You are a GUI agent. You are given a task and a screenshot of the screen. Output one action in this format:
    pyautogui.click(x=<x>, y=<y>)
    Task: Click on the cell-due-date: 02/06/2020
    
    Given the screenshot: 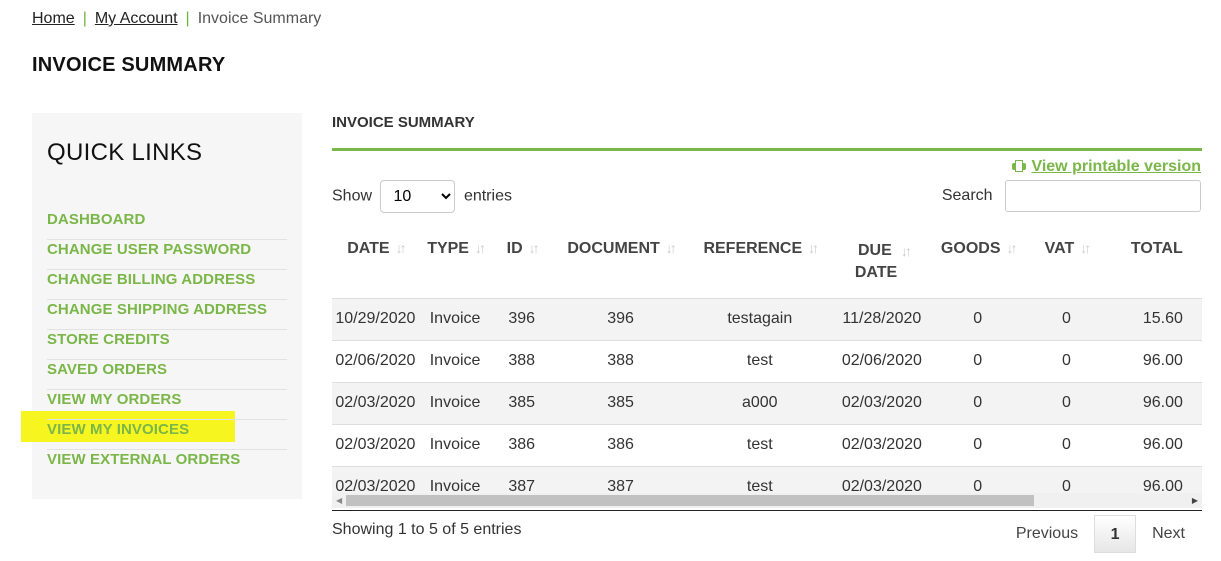 What is the action you would take?
    pyautogui.click(x=882, y=360)
    